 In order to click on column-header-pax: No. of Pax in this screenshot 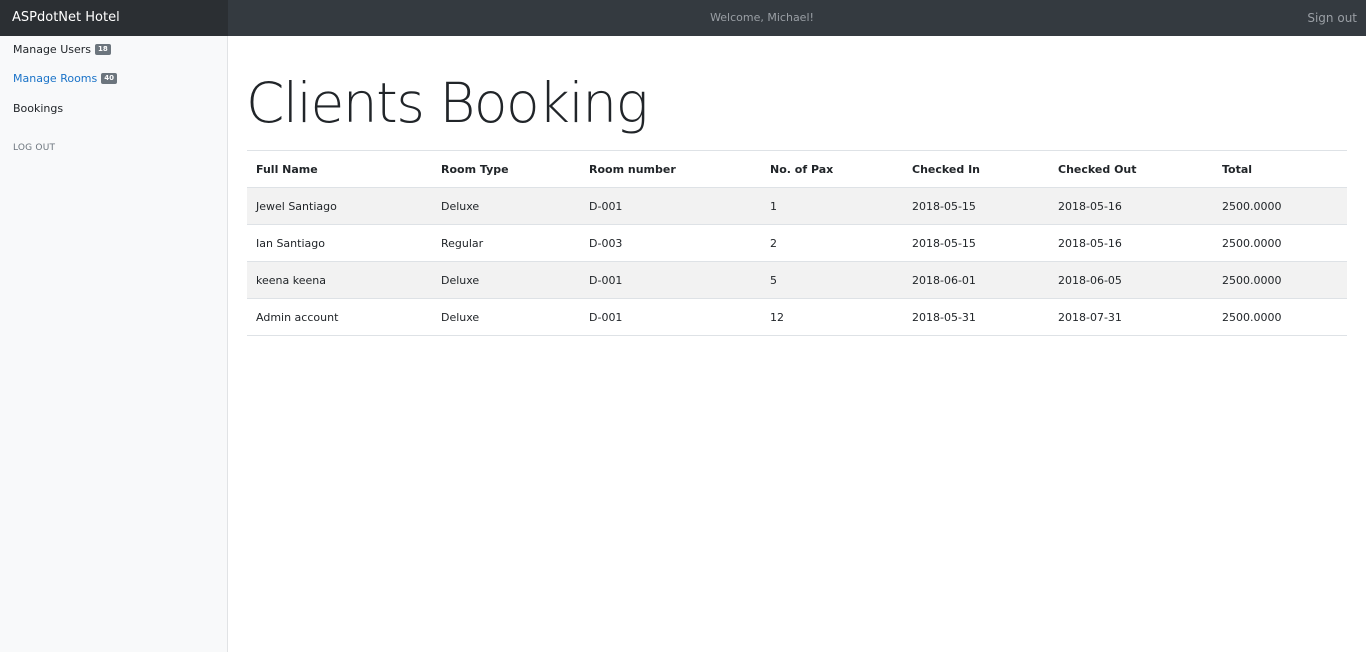, I will do `click(832, 169)`.